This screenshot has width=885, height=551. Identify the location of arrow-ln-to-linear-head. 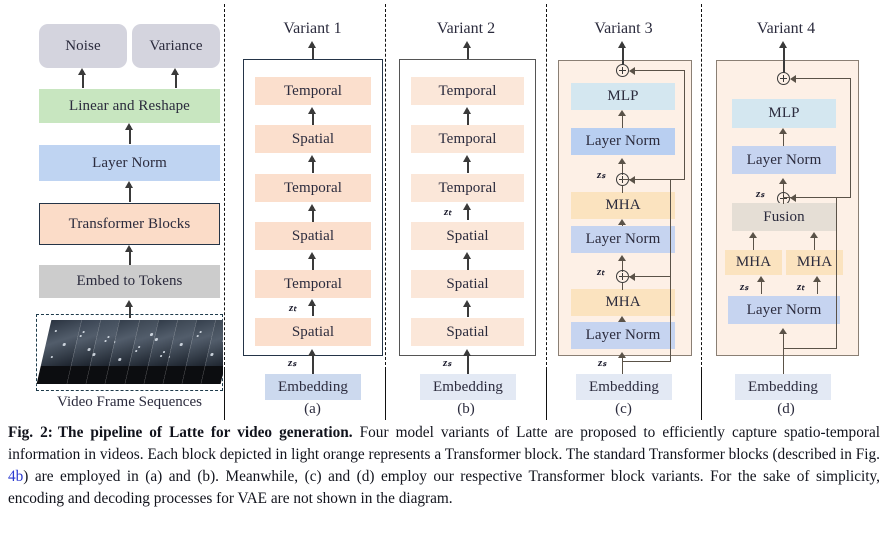
(129, 126).